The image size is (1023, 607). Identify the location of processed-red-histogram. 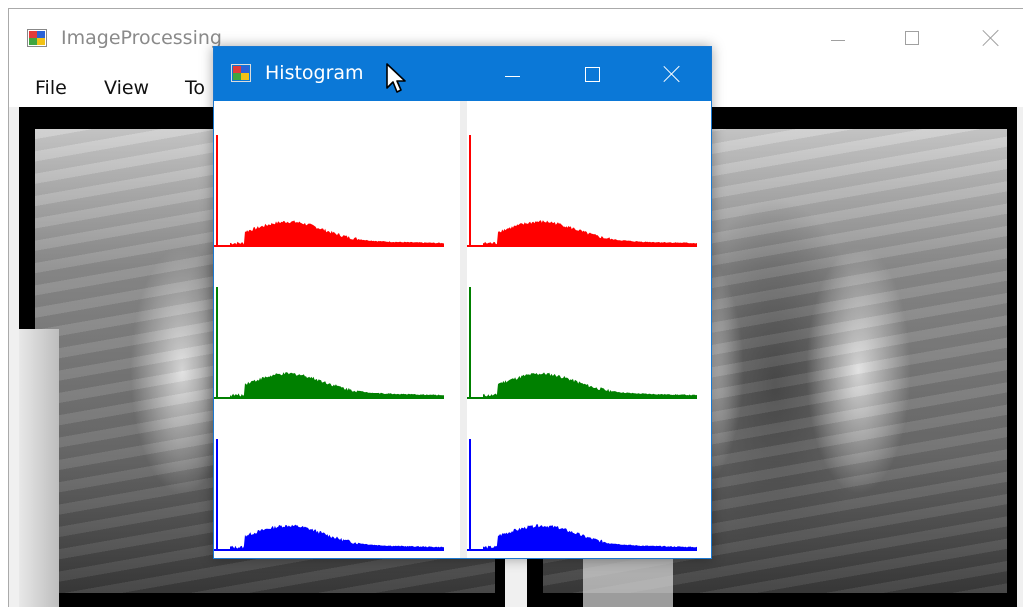
(582, 191).